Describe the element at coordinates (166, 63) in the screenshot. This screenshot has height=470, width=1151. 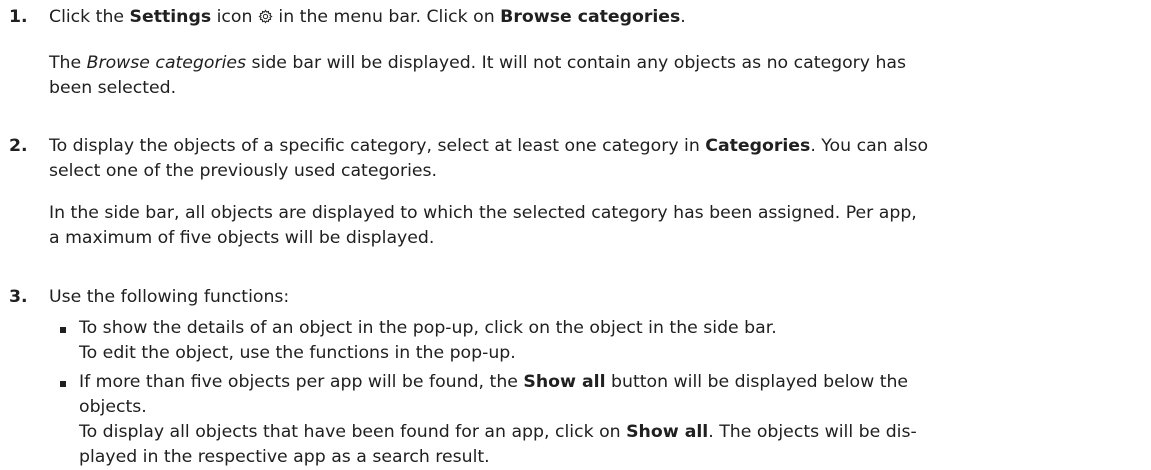
I see `browse-categories-italic: Browse categories` at that location.